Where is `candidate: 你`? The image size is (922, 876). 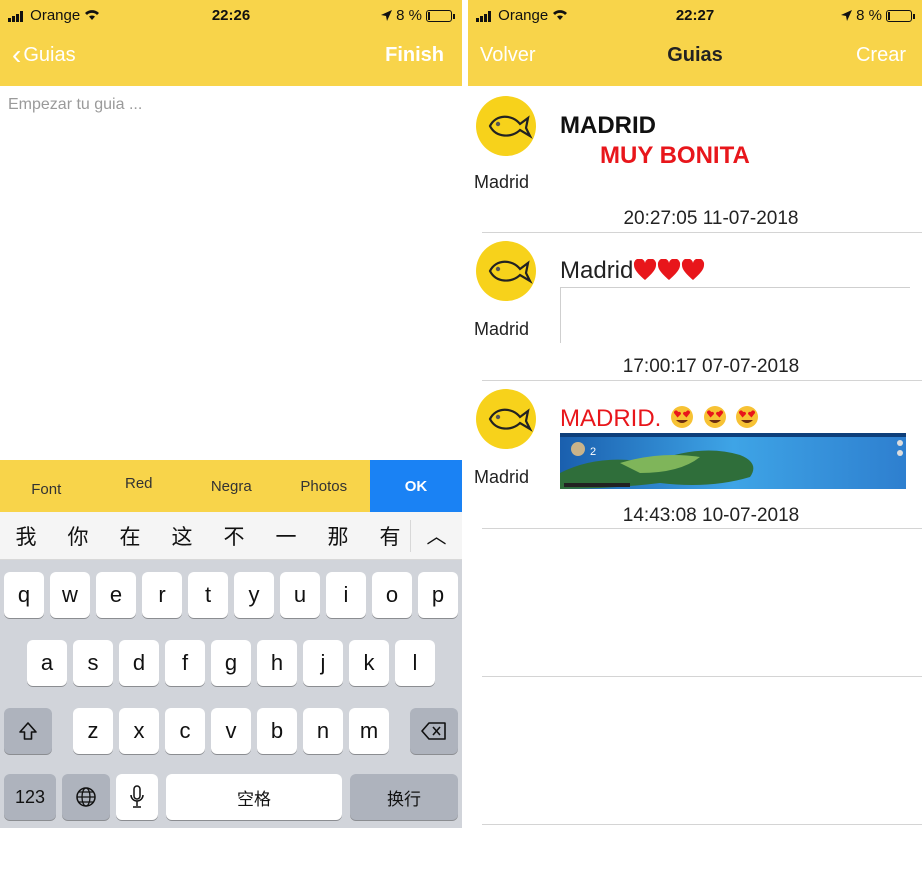 candidate: 你 is located at coordinates (78, 536).